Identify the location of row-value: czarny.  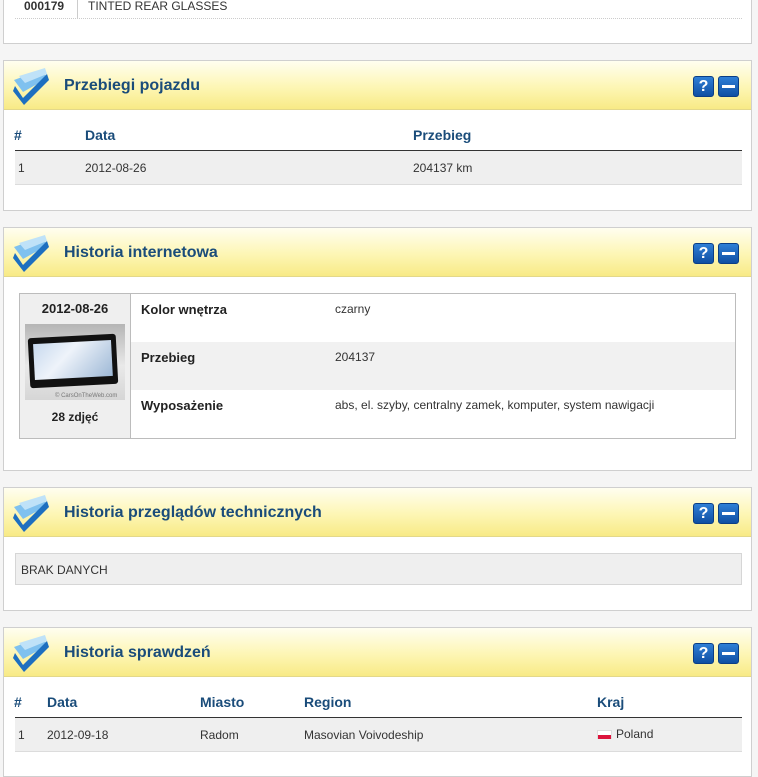
(353, 309).